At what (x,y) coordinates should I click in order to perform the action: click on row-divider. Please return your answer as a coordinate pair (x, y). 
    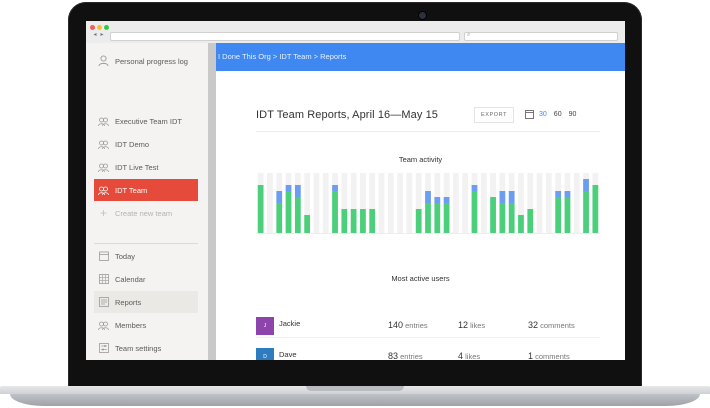
    Looking at the image, I should click on (428, 337).